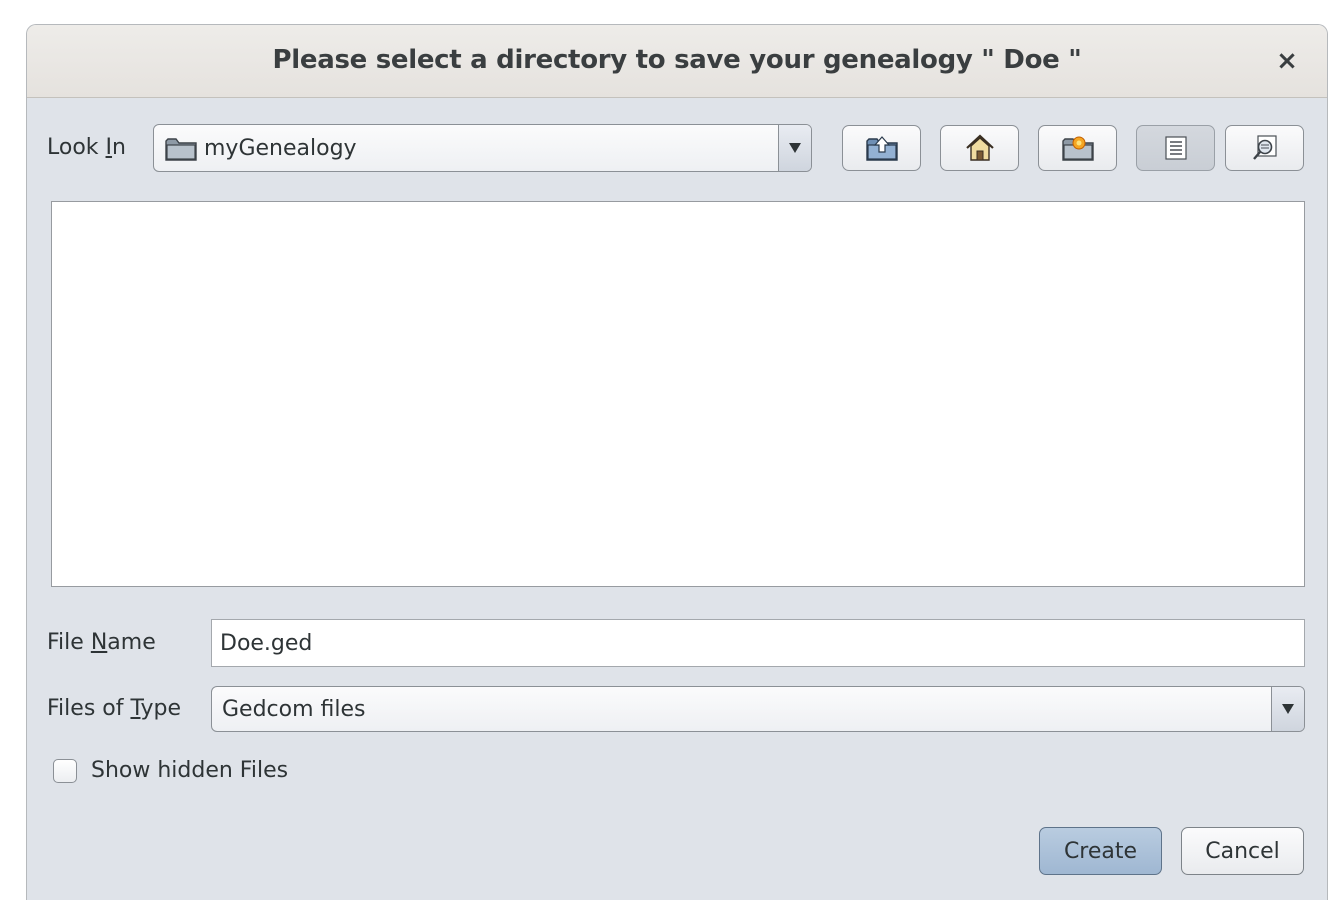 The width and height of the screenshot is (1342, 900). I want to click on files-of-type-label-prefix: Files of, so click(89, 708).